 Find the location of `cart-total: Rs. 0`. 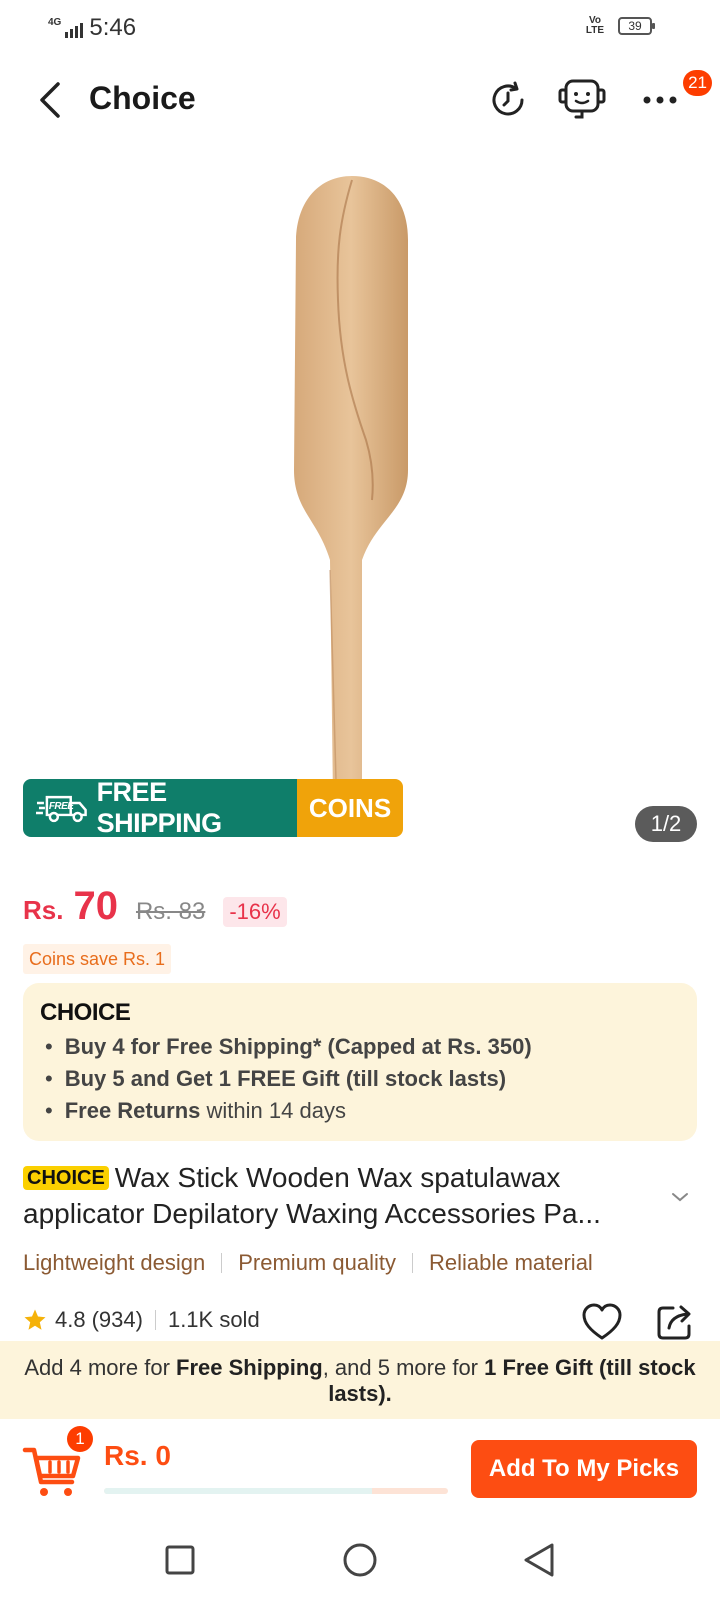

cart-total: Rs. 0 is located at coordinates (137, 1455).